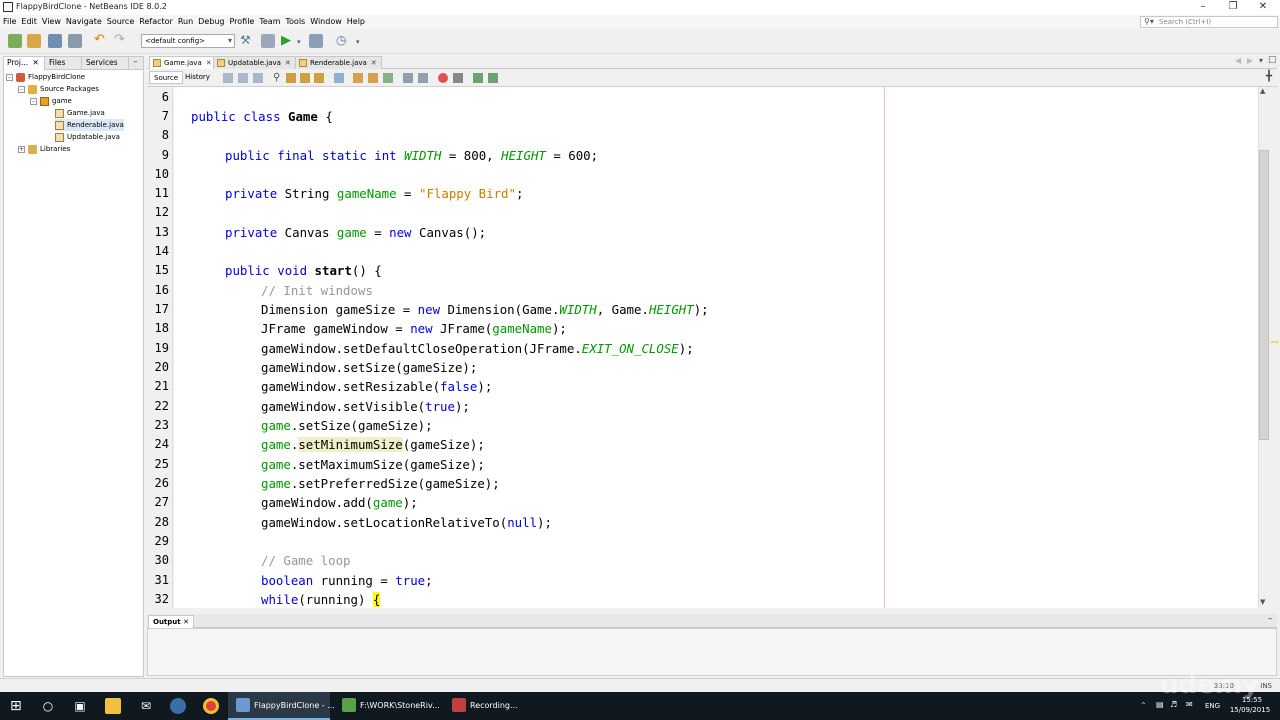 The width and height of the screenshot is (1280, 720). What do you see at coordinates (146, 706) in the screenshot?
I see `mail-icon: ✉` at bounding box center [146, 706].